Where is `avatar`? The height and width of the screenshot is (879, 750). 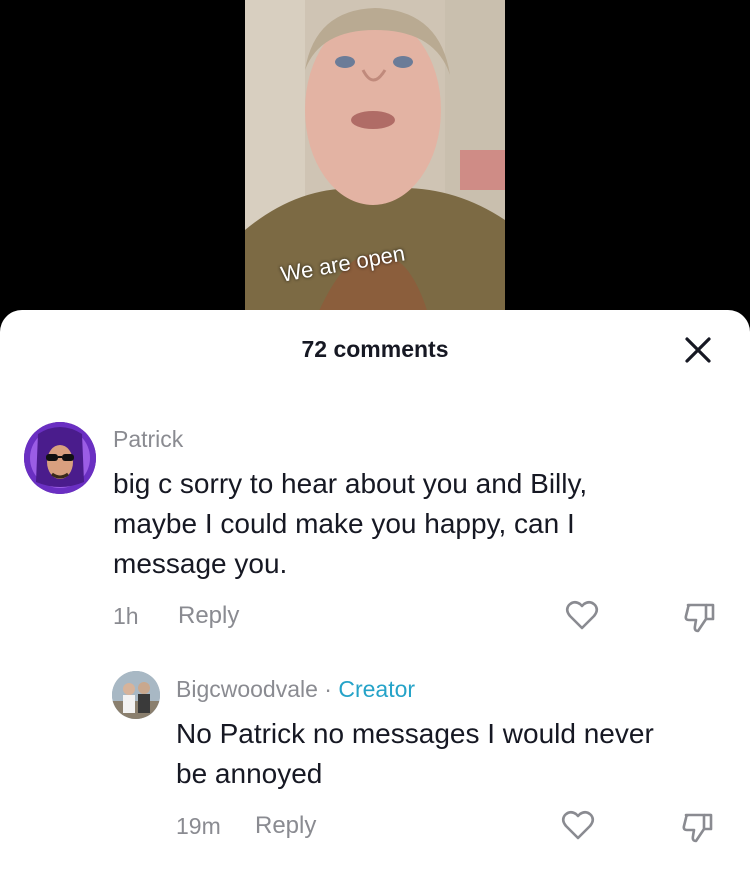
avatar is located at coordinates (136, 695).